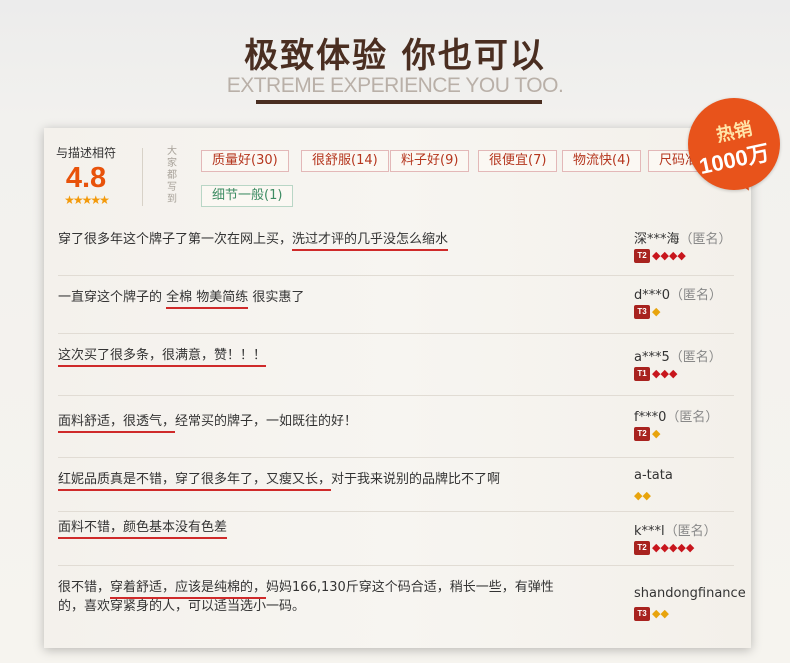 The image size is (790, 663). Describe the element at coordinates (734, 144) in the screenshot. I see `hot-sale-badge: 热销 1000万` at that location.